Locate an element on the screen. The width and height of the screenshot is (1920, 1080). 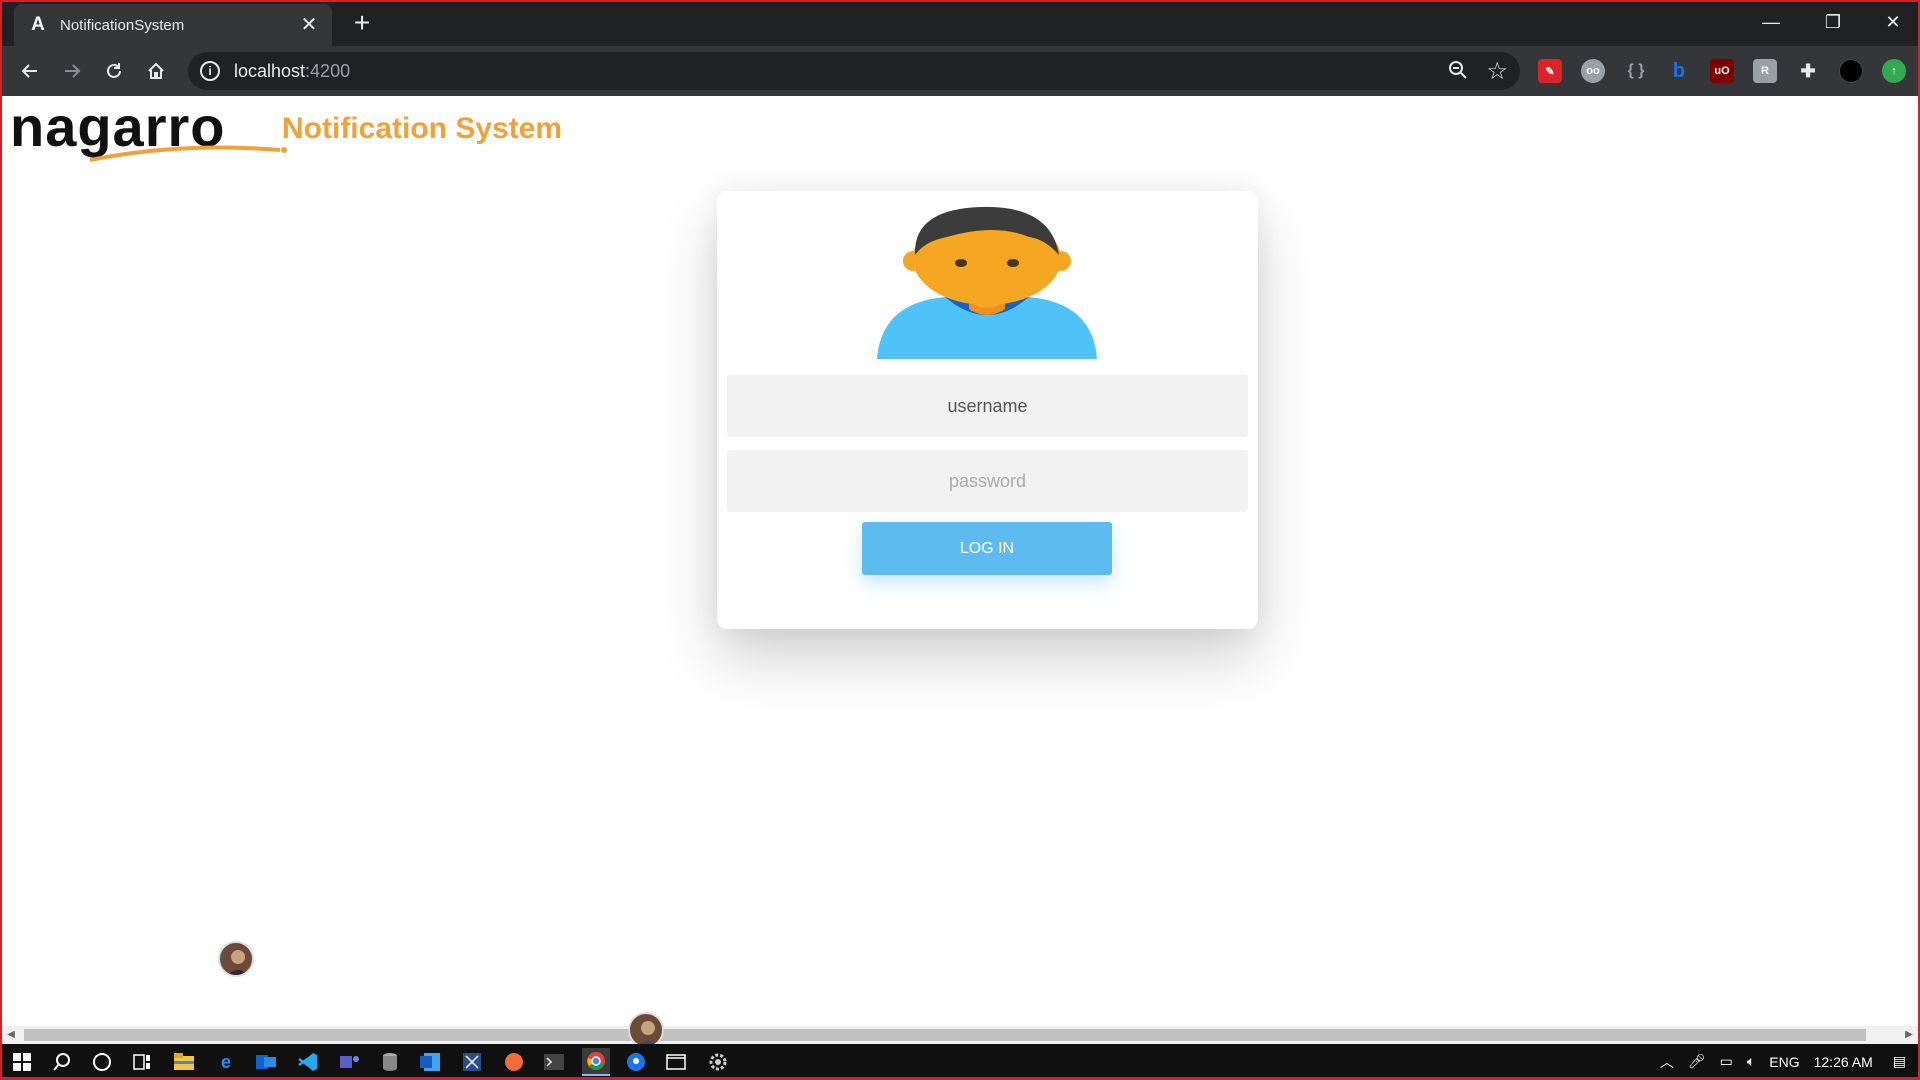
notifications-icon: ▤ is located at coordinates (1899, 1061).